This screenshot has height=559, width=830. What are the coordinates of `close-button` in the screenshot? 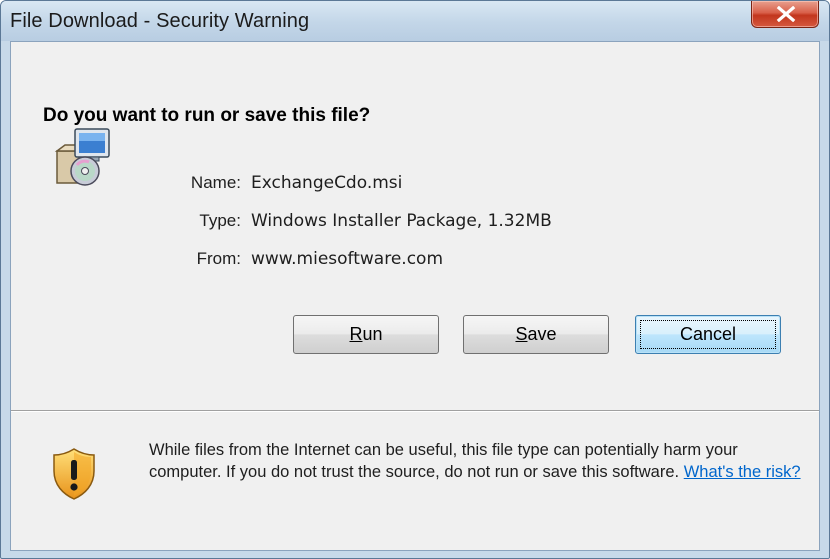 It's located at (785, 14).